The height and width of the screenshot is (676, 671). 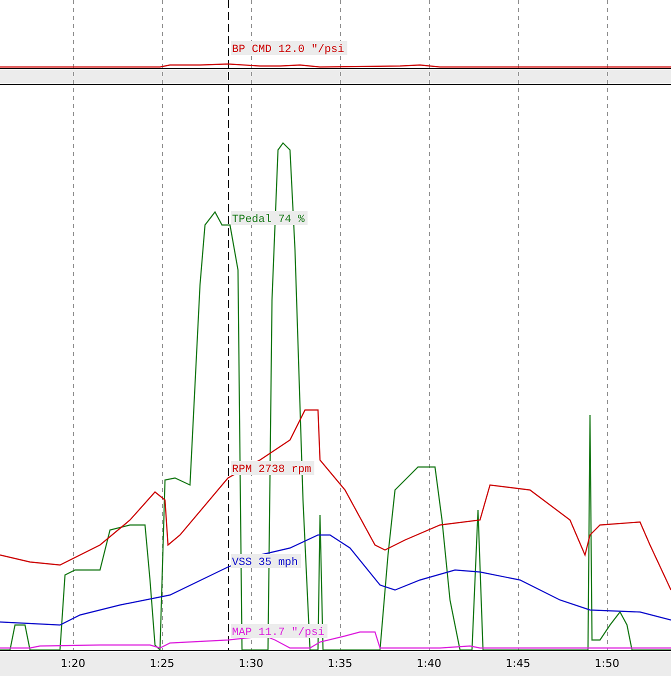 I want to click on axis-tick-label: 1:20, so click(x=73, y=663).